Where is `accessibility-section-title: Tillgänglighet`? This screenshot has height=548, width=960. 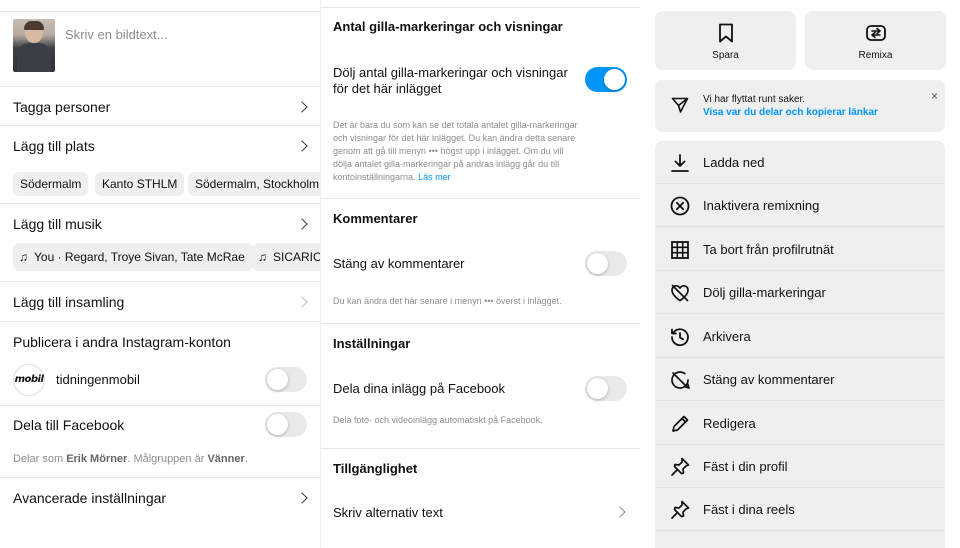 accessibility-section-title: Tillgänglighet is located at coordinates (375, 468).